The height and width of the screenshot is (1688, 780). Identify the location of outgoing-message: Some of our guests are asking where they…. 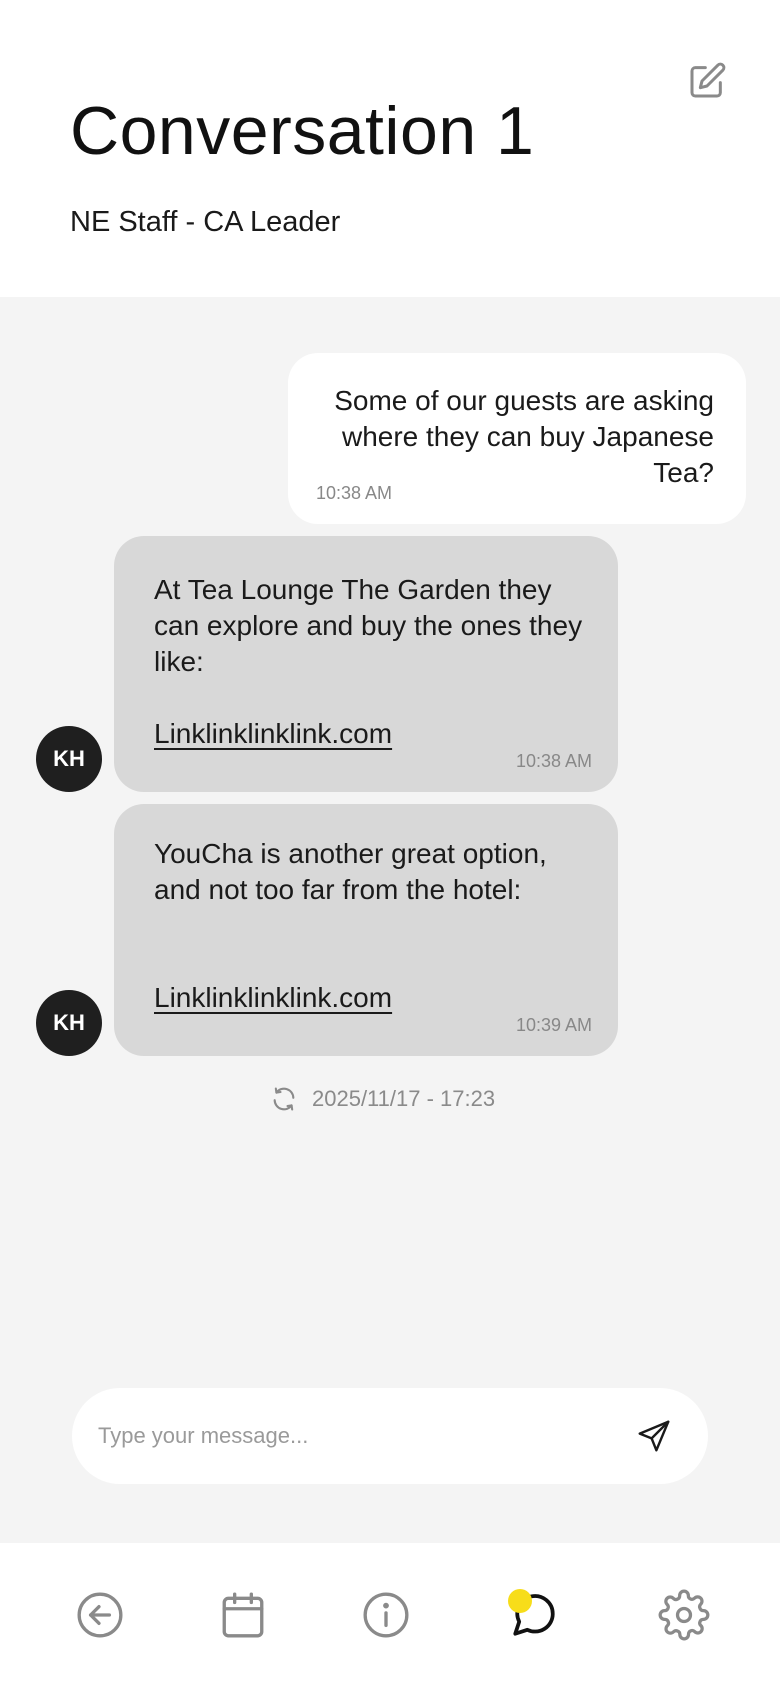
(517, 438).